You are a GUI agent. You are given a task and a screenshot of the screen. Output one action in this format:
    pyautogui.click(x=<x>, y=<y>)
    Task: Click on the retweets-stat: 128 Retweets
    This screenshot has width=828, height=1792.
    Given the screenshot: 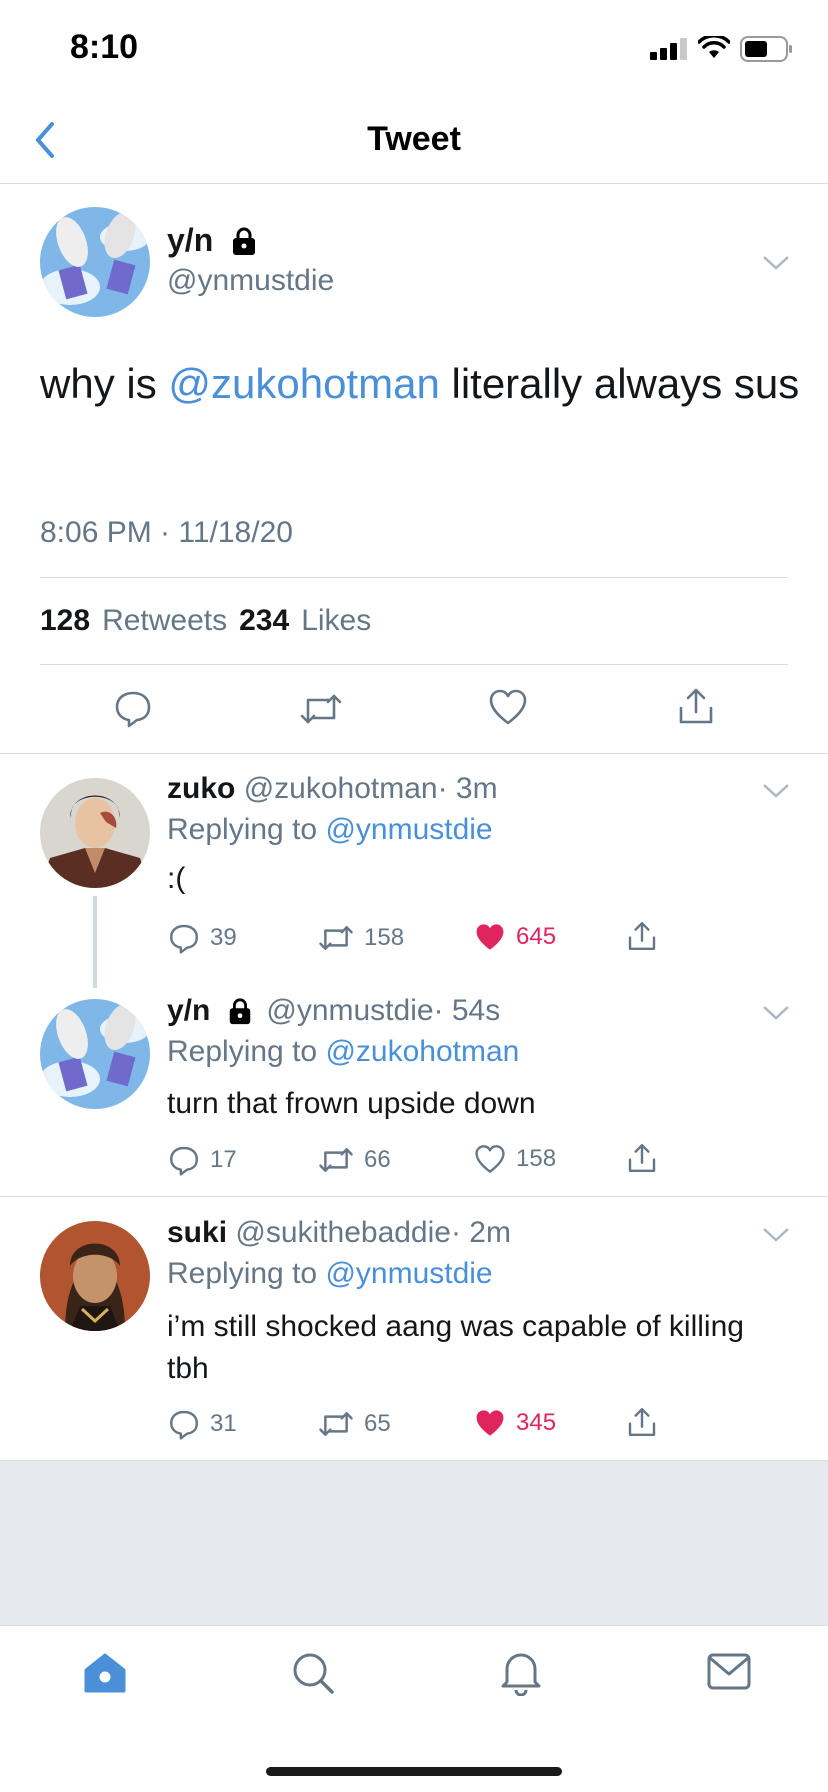 What is the action you would take?
    pyautogui.click(x=133, y=621)
    